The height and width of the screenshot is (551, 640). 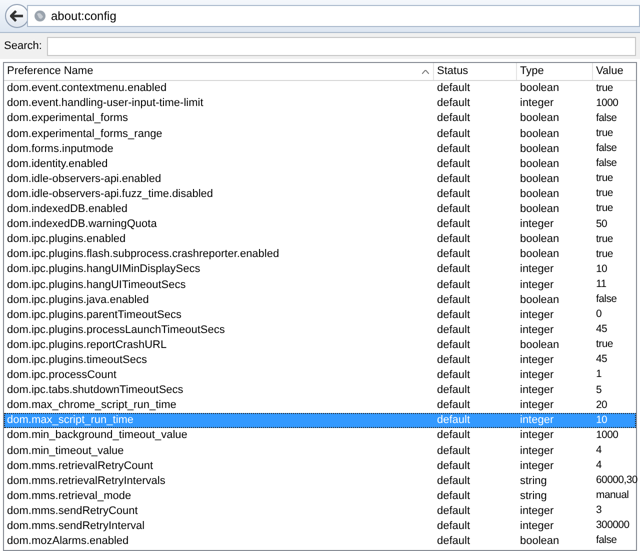 I want to click on column-header: Status, so click(x=475, y=71).